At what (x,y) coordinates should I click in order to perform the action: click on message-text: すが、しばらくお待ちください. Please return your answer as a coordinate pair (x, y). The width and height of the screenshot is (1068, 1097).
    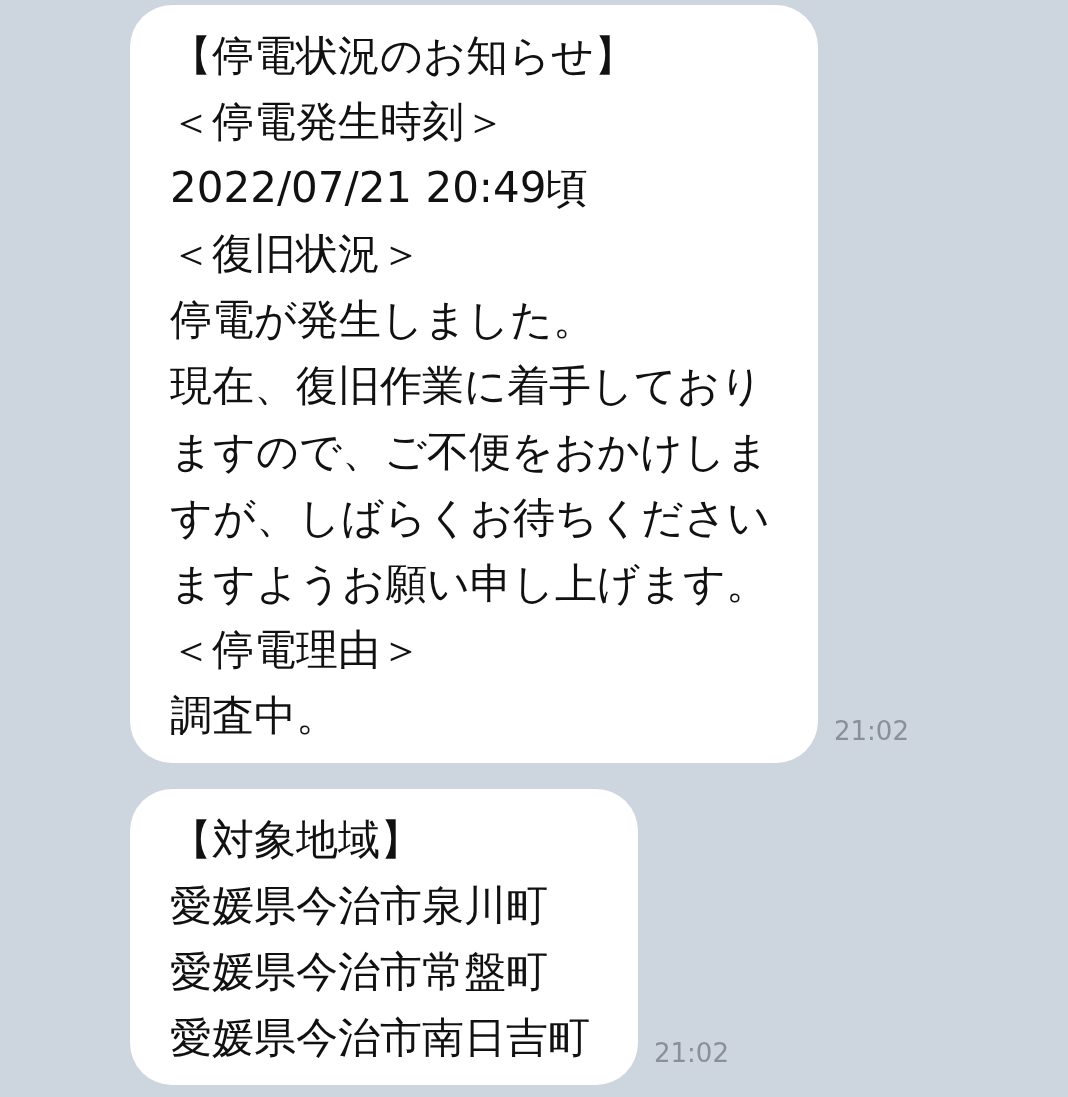
    Looking at the image, I should click on (470, 518).